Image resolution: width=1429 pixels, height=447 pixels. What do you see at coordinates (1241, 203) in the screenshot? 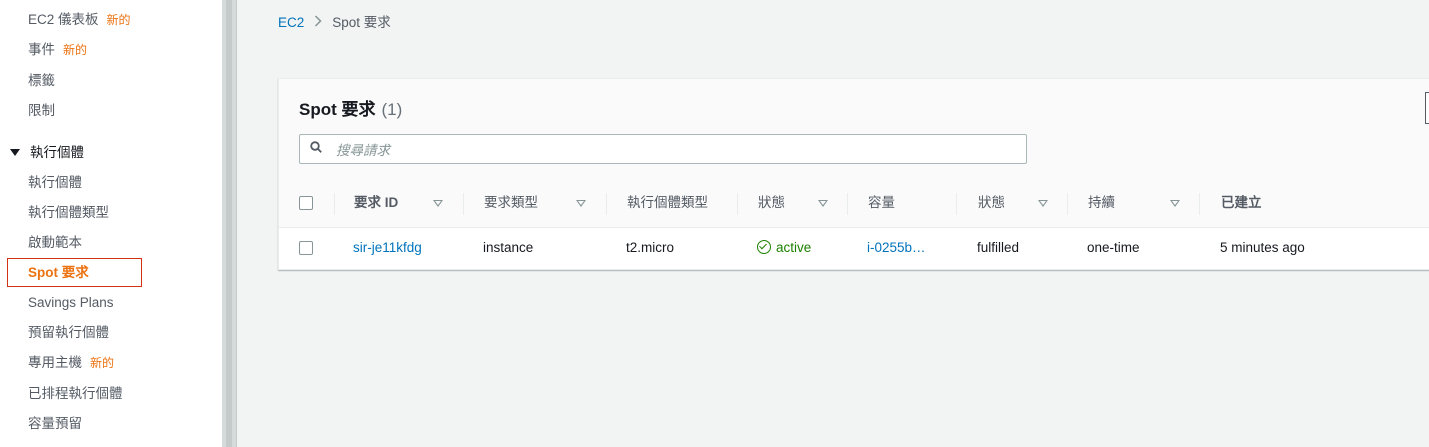
I see `column-header-created: 已建立` at bounding box center [1241, 203].